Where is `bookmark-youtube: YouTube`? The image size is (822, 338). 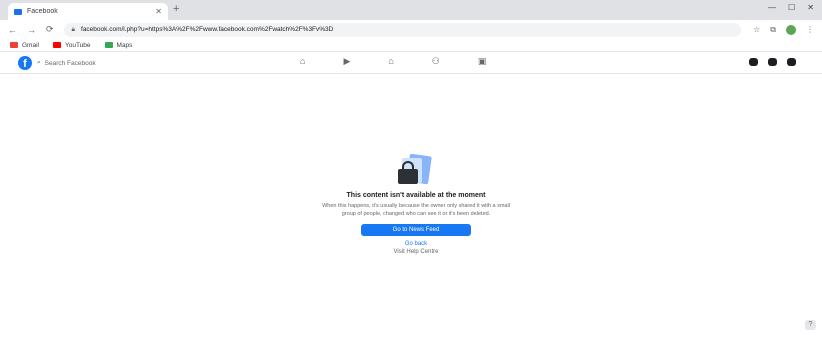
bookmark-youtube: YouTube is located at coordinates (71, 45).